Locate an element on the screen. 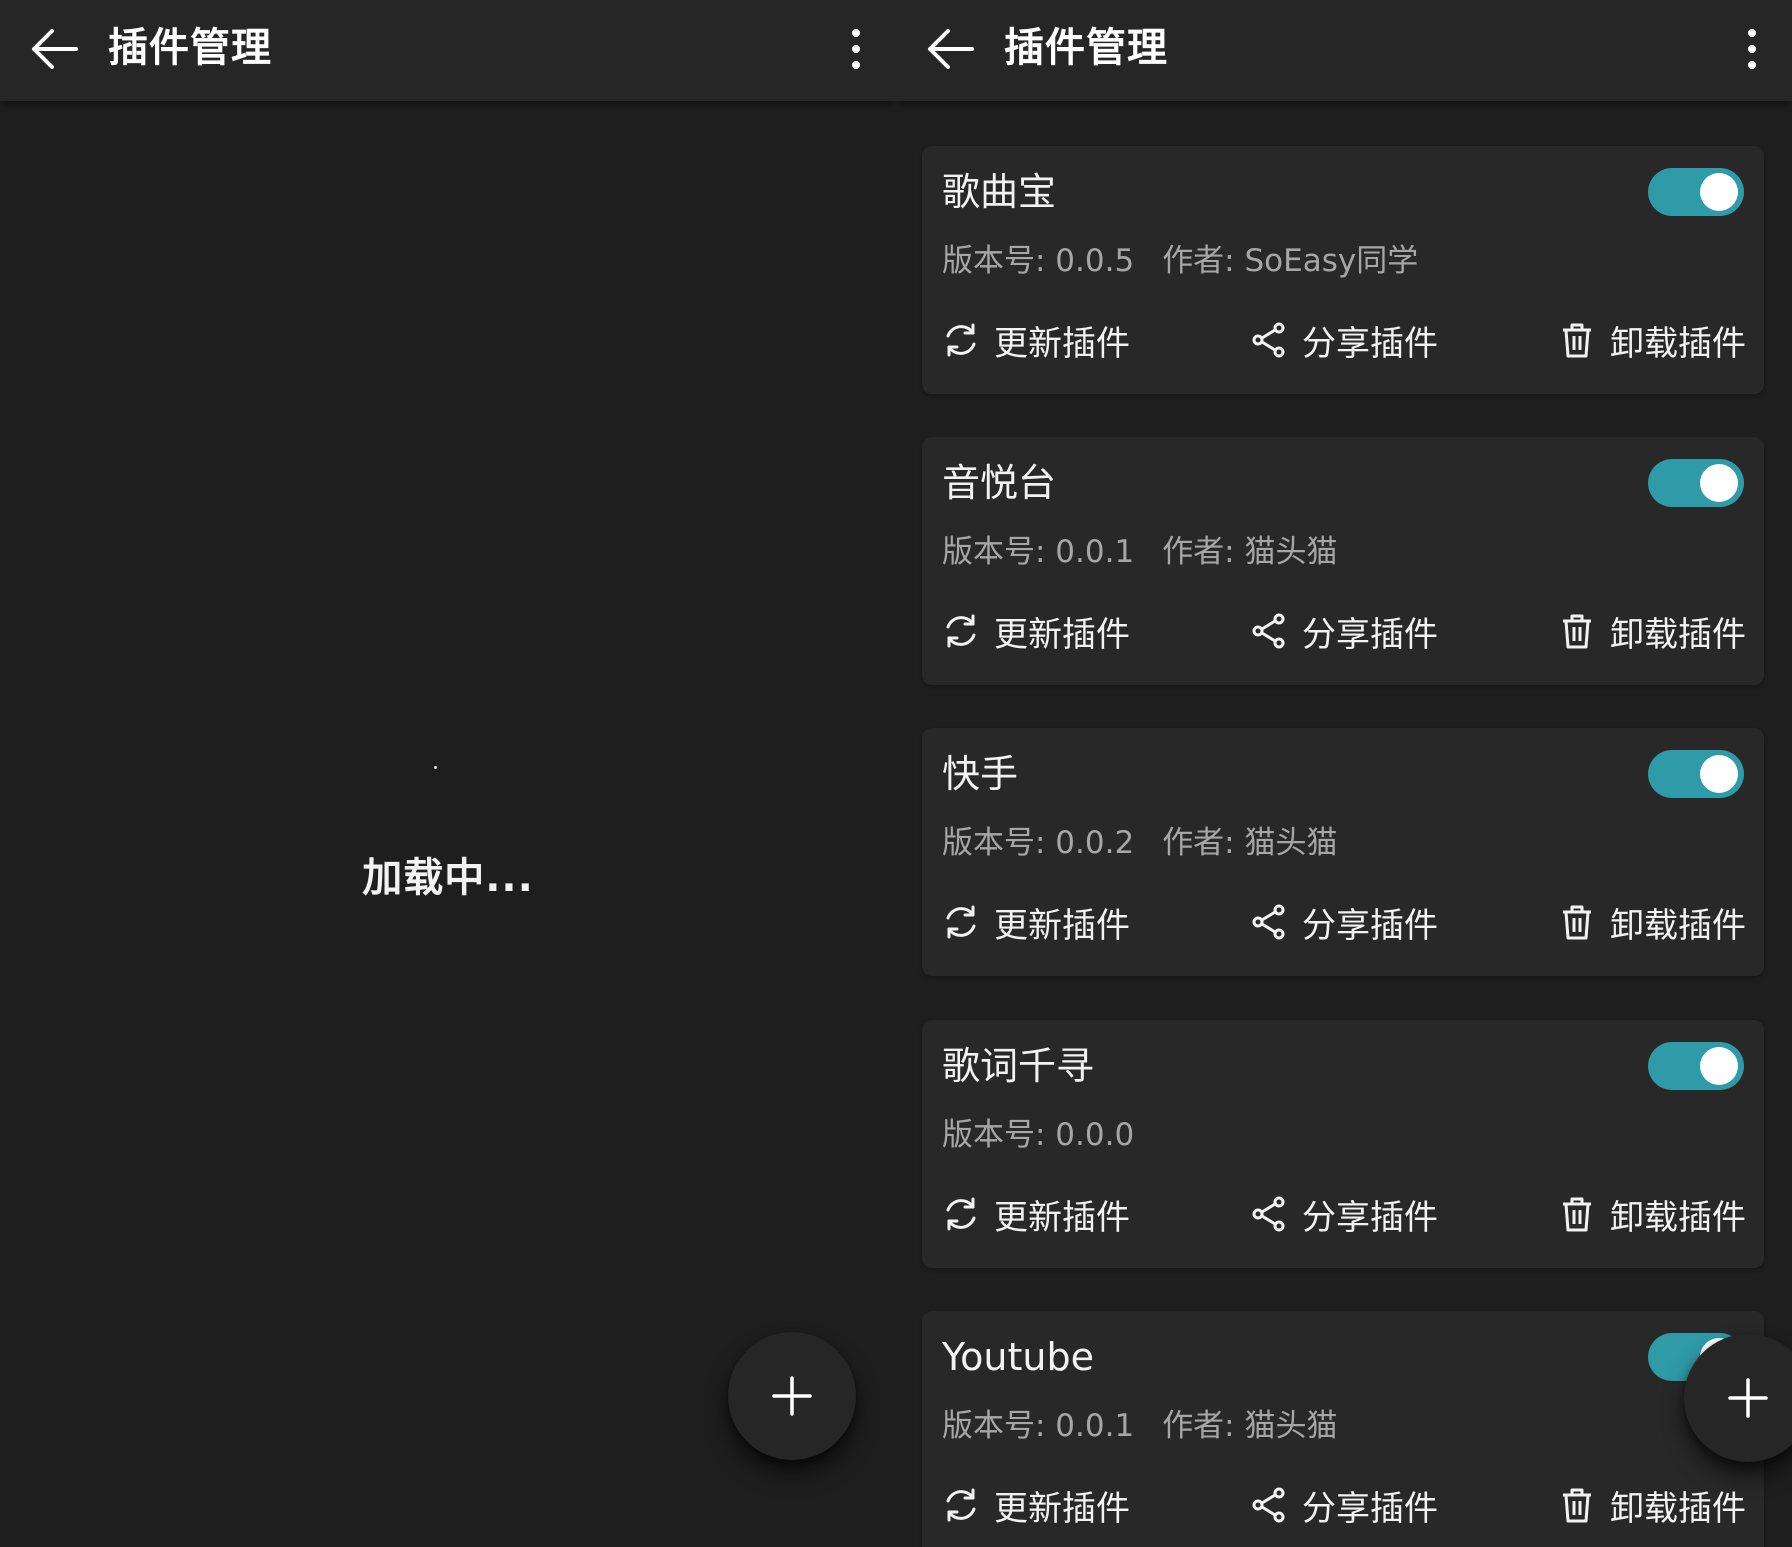 The height and width of the screenshot is (1547, 1792). add-plugin-button is located at coordinates (792, 1396).